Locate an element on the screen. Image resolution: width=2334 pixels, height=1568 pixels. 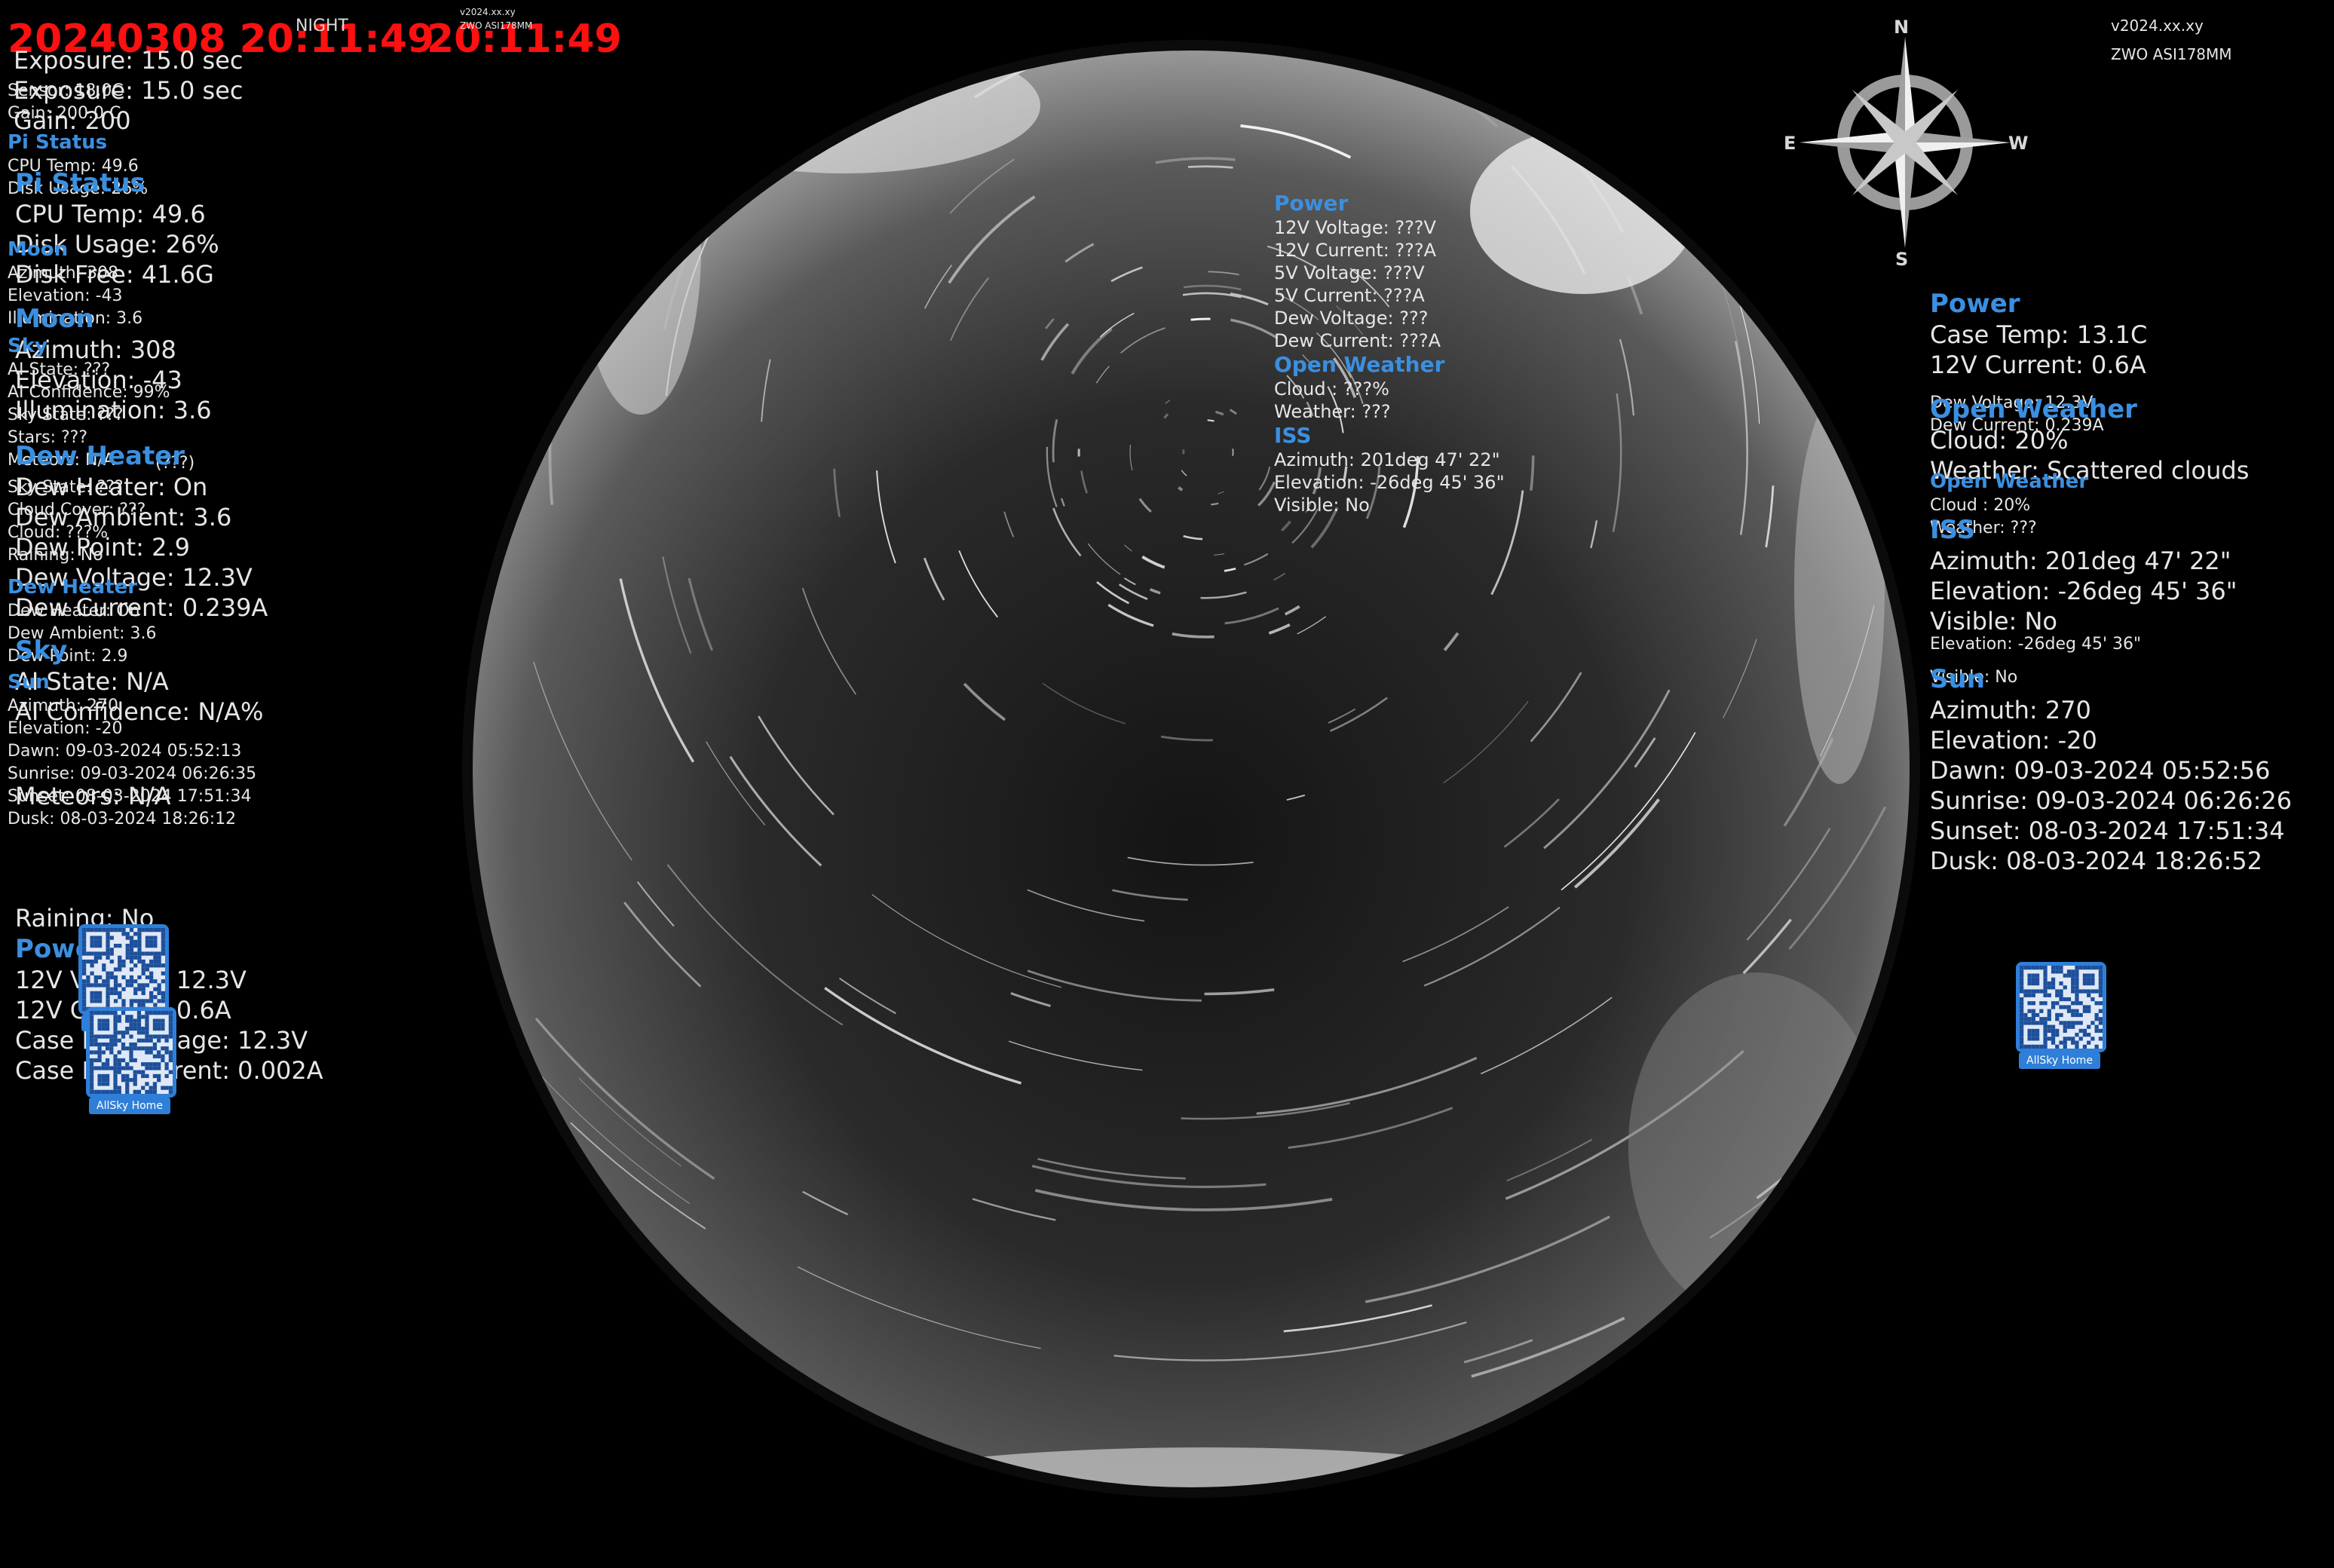
iss-azimuth-center: Azimuth: 201deg 47' 22" is located at coordinates (1387, 459).